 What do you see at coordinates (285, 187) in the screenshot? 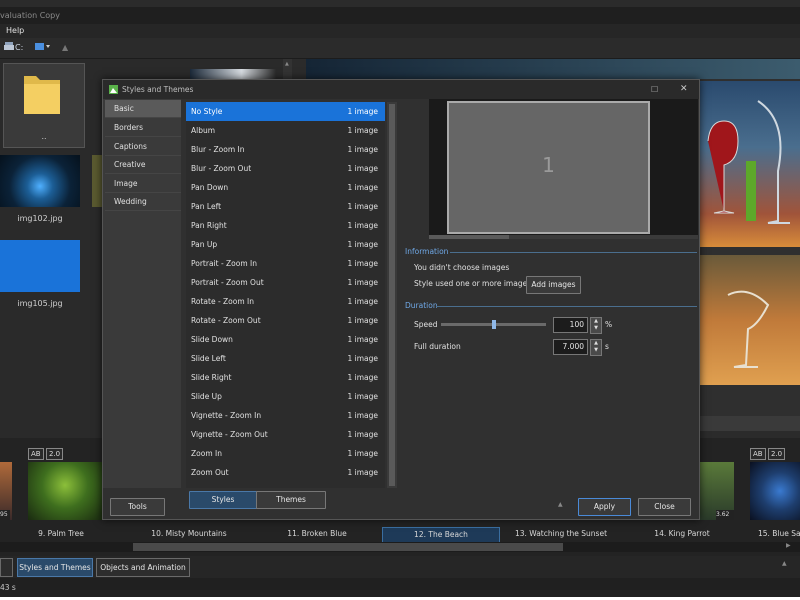
I see `style-item: Pan Down 1 image` at bounding box center [285, 187].